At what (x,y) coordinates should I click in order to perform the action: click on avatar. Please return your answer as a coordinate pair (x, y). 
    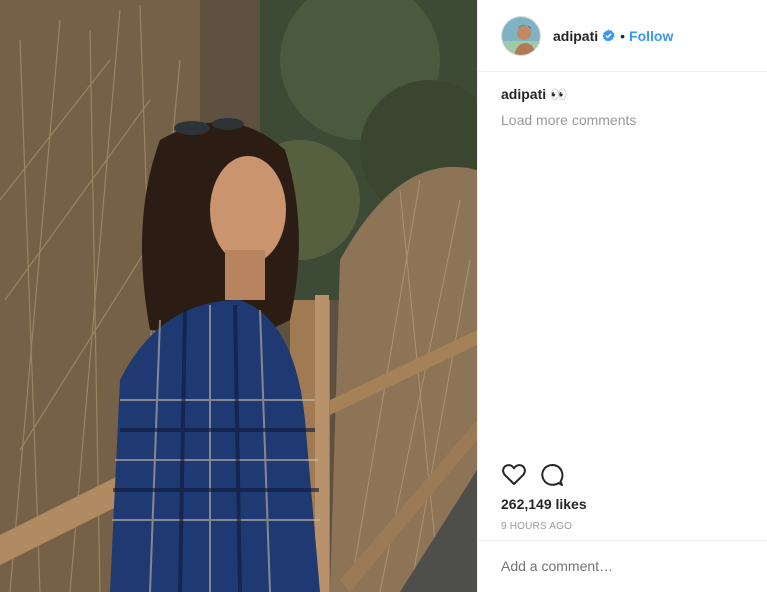
    Looking at the image, I should click on (521, 35).